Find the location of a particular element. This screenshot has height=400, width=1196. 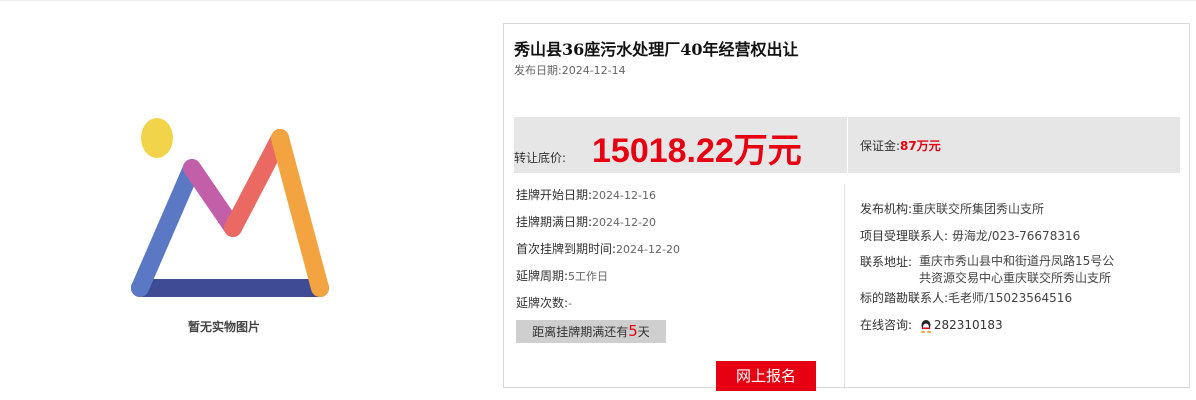

qq-number: 282310183 is located at coordinates (968, 325).